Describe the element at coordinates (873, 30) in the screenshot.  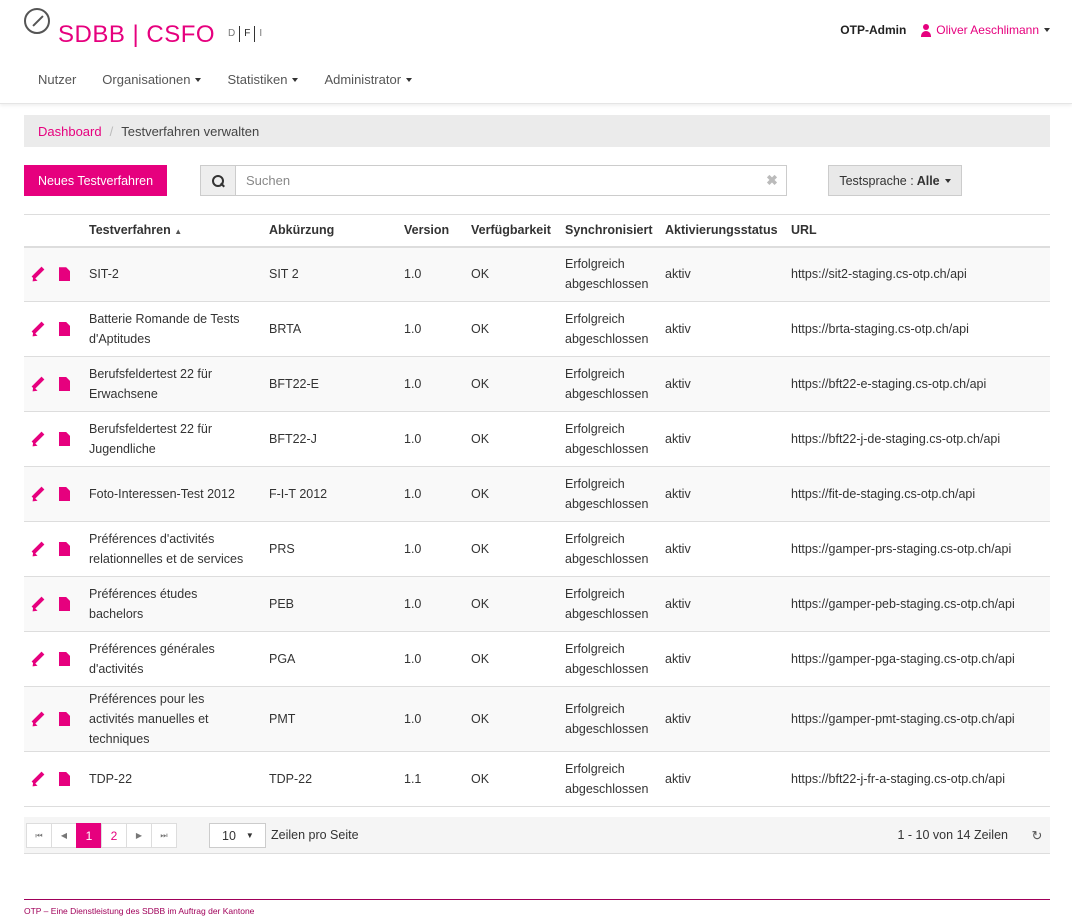
I see `admin-label: OTP-Admin` at that location.